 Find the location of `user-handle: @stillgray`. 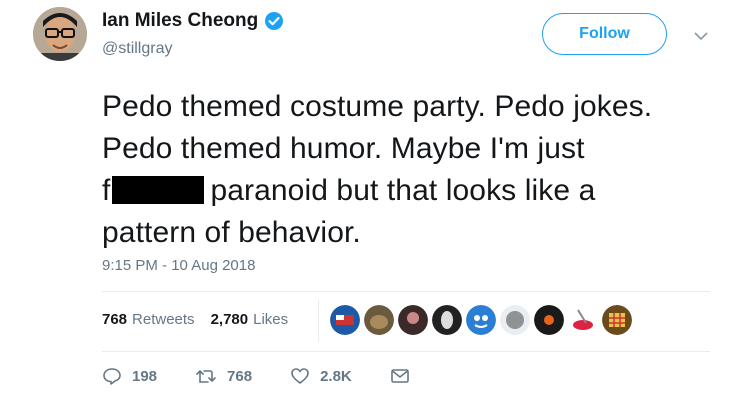

user-handle: @stillgray is located at coordinates (137, 49).